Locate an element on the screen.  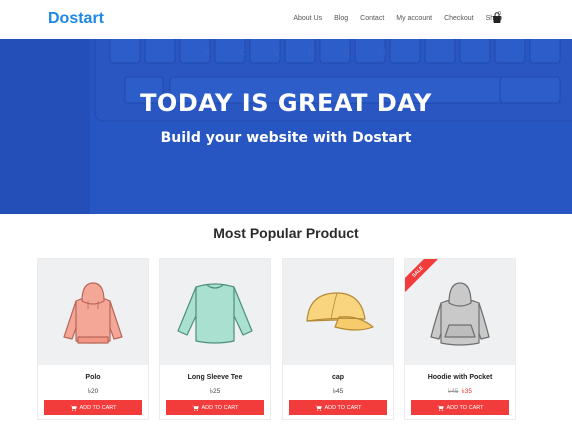
product-price: ৳20 is located at coordinates (93, 391).